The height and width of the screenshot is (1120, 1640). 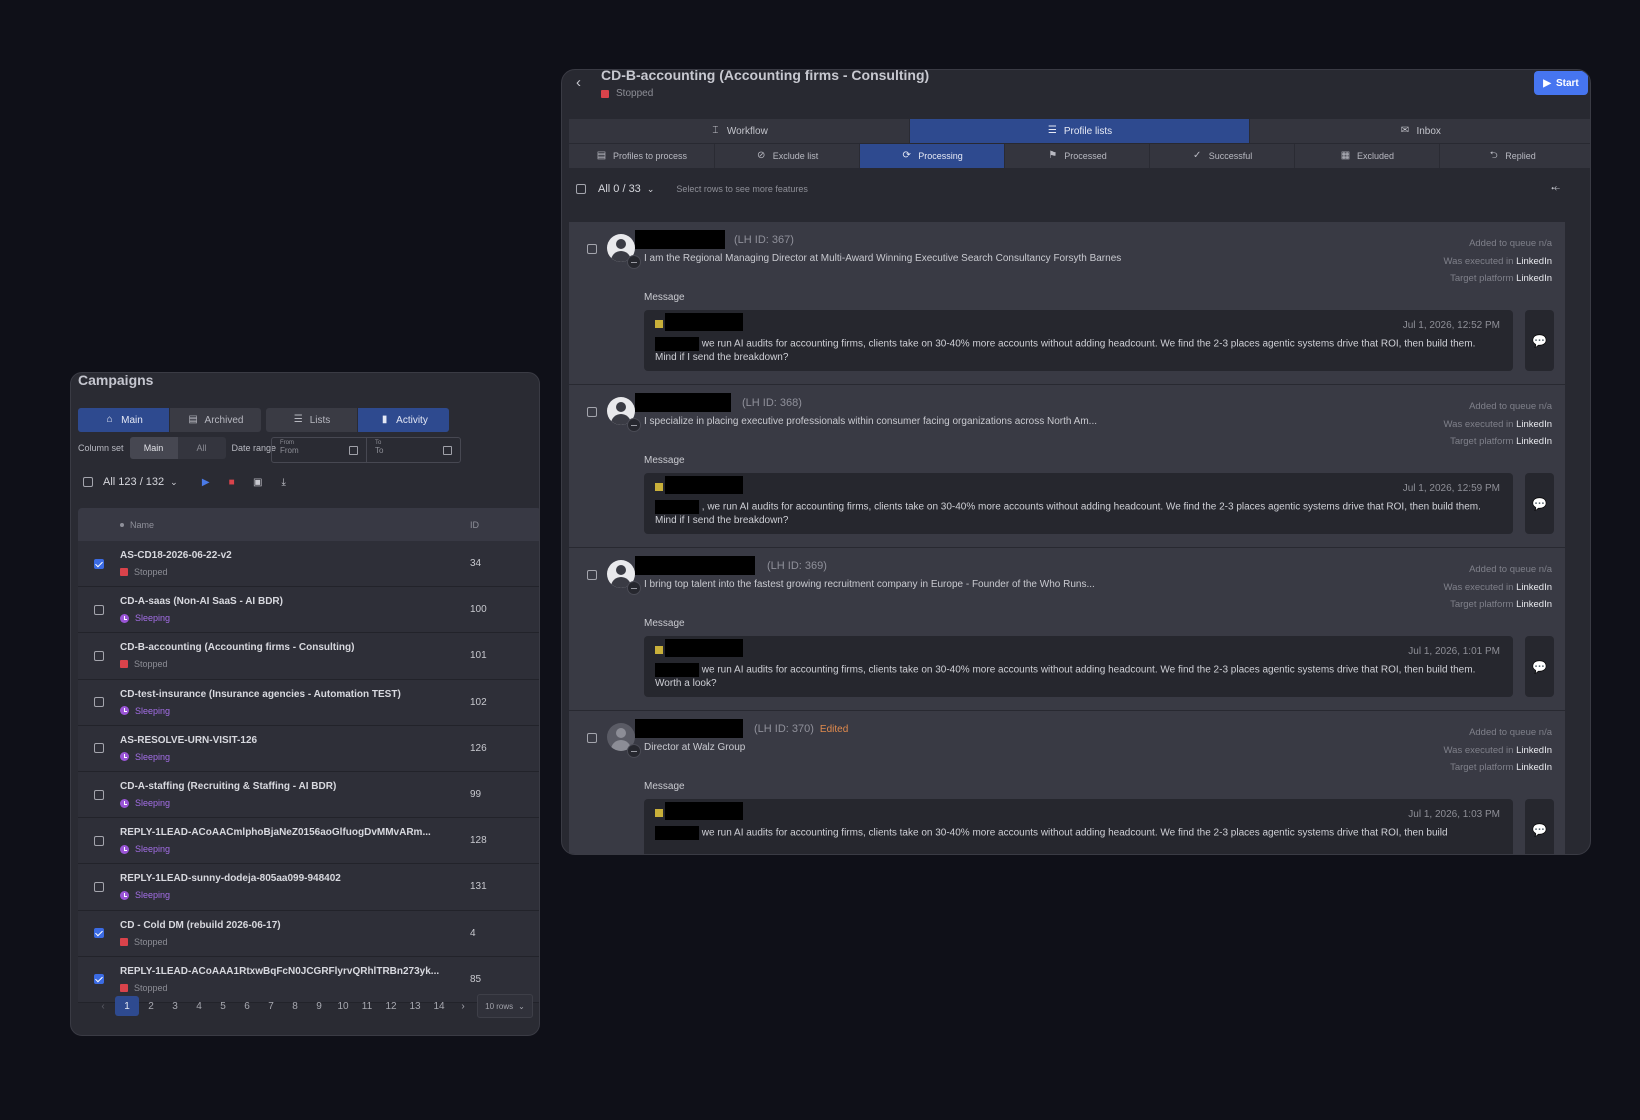 What do you see at coordinates (295, 601) in the screenshot?
I see `campaign-name: CD-A-saas (Non-AI SaaS - AI BDR)` at bounding box center [295, 601].